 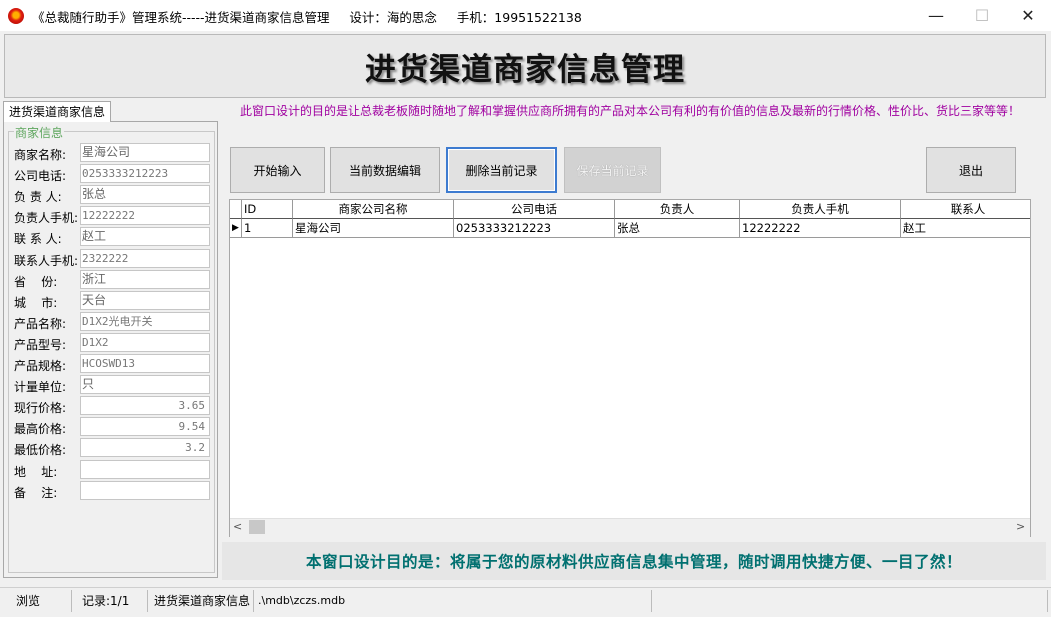 What do you see at coordinates (236, 209) in the screenshot?
I see `grid-corner` at bounding box center [236, 209].